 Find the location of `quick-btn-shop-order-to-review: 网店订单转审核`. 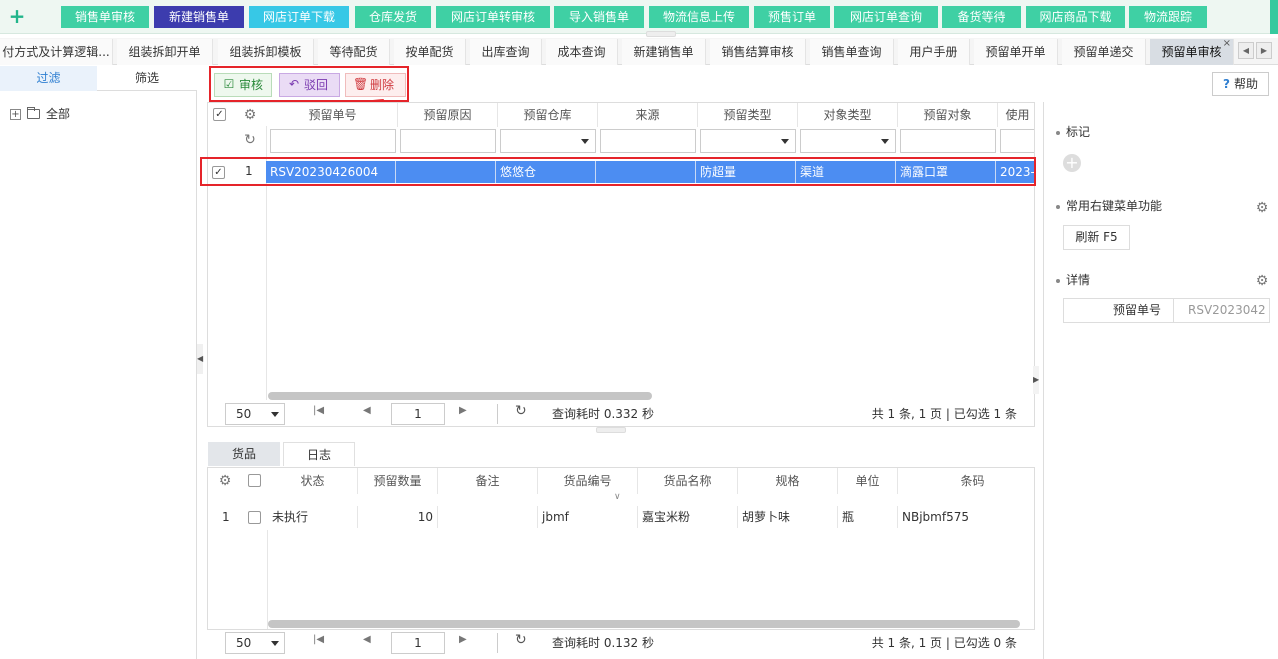

quick-btn-shop-order-to-review: 网店订单转审核 is located at coordinates (493, 17).